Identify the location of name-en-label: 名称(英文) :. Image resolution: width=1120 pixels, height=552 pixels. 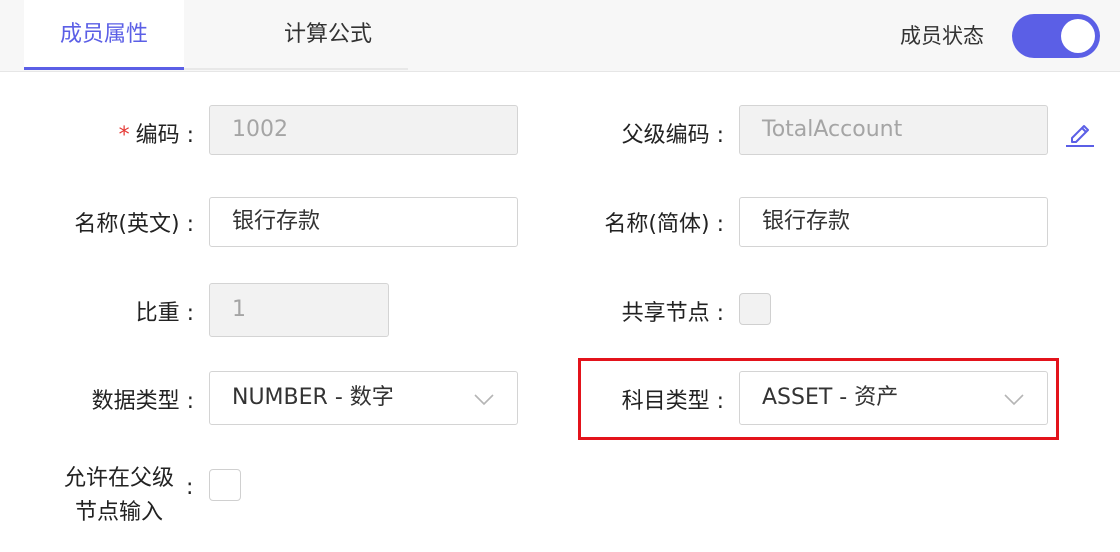
(134, 224).